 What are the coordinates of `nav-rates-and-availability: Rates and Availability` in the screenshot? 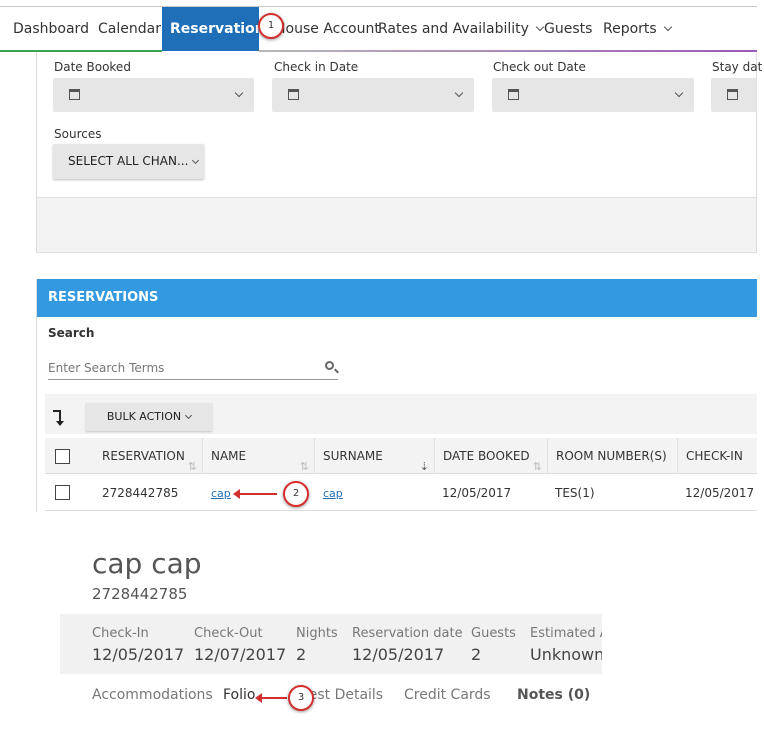 It's located at (461, 29).